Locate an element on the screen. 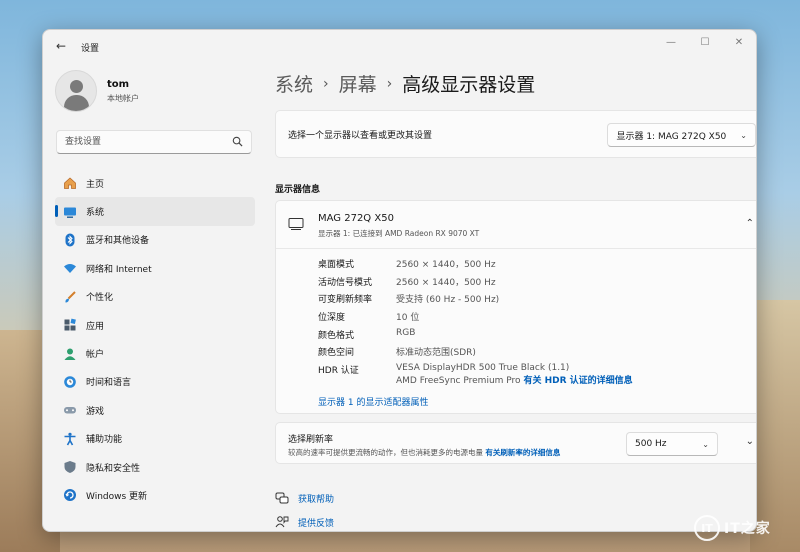  refresh-rate-dropdown: 500 Hz ⌄ is located at coordinates (672, 444).